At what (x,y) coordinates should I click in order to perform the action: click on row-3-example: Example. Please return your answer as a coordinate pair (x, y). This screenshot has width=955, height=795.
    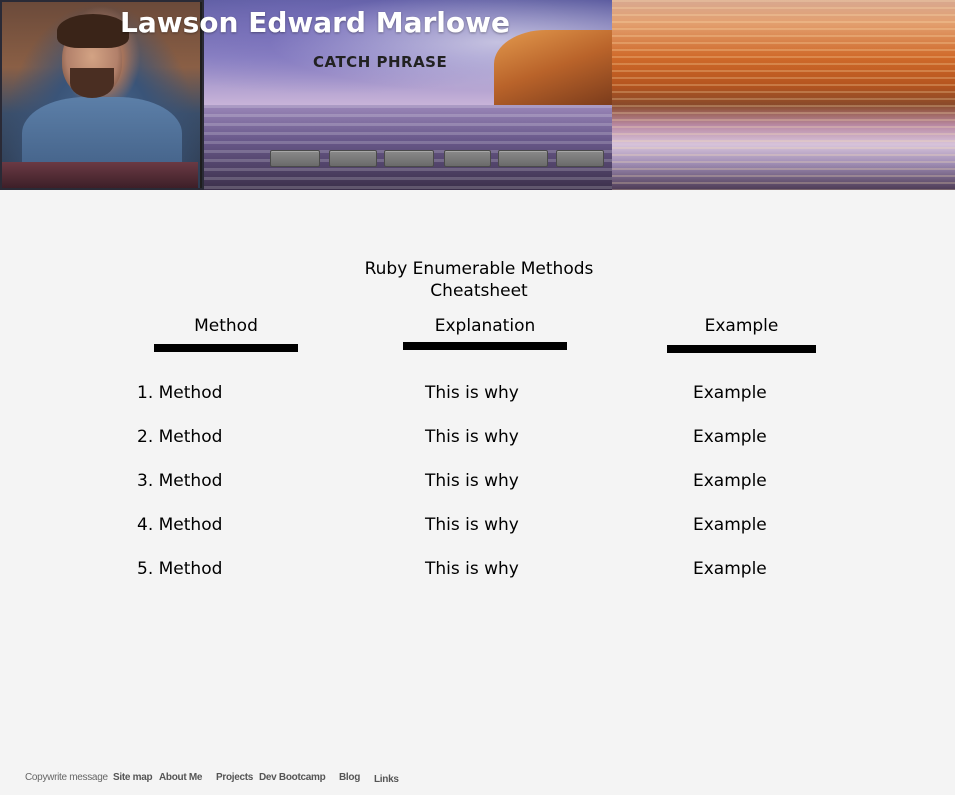
    Looking at the image, I should click on (730, 481).